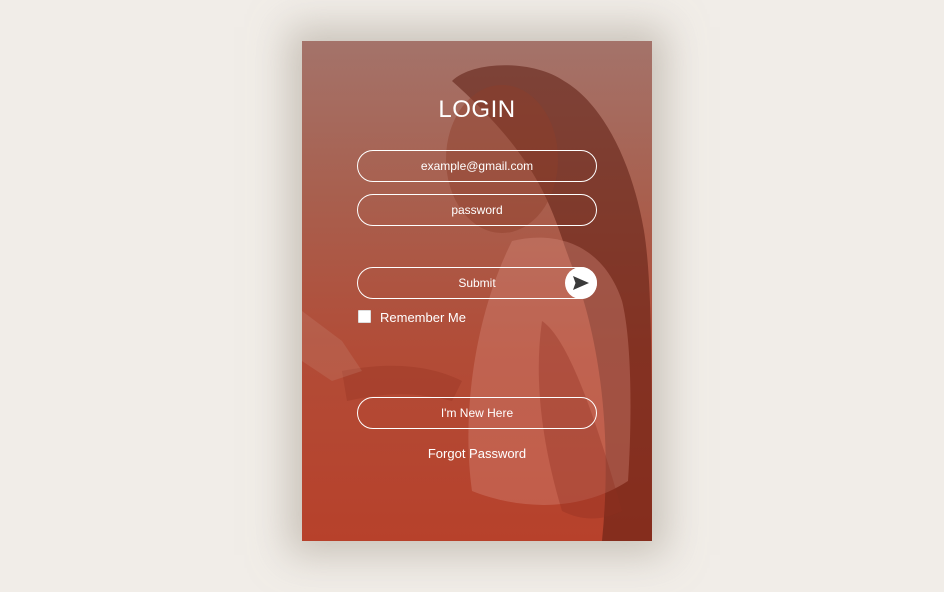  I want to click on submit-button: Submit, so click(477, 283).